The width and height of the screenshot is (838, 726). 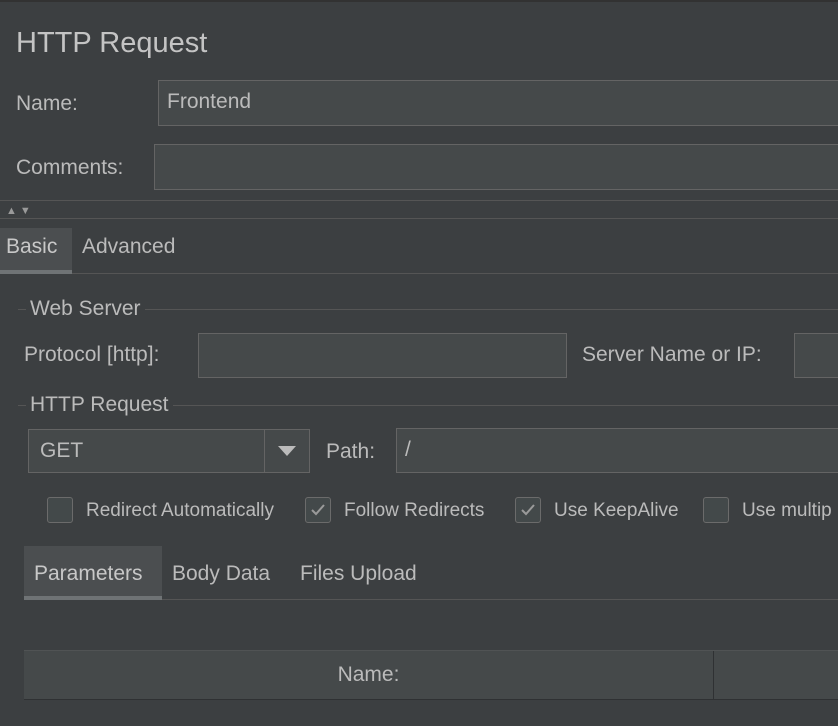 I want to click on protocol-field, so click(x=382, y=355).